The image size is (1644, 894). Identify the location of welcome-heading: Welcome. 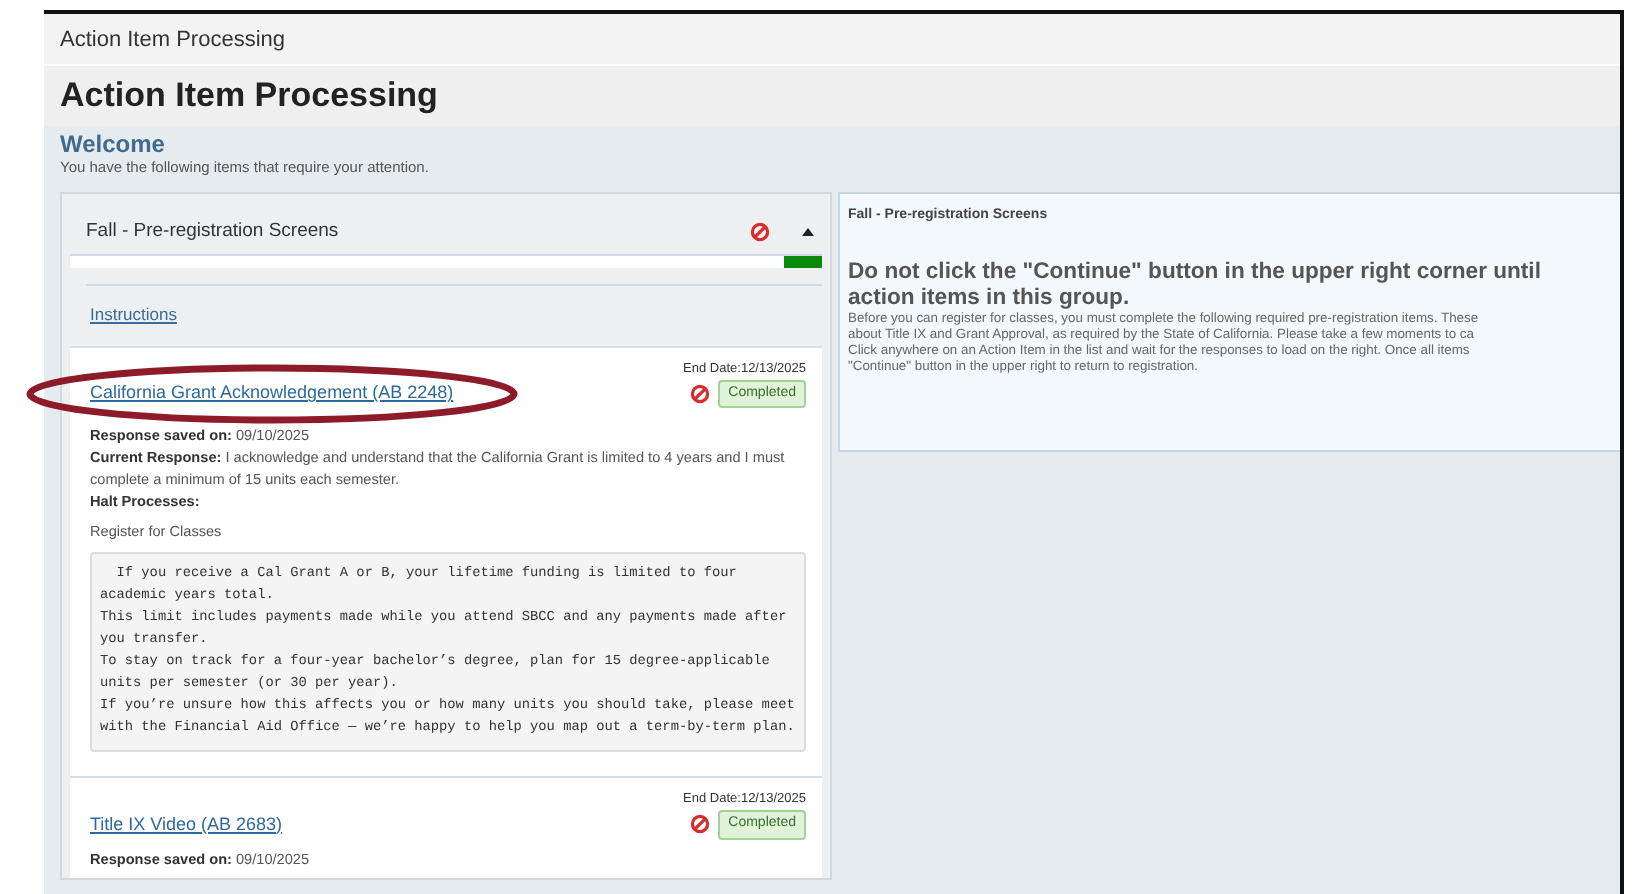
(113, 145).